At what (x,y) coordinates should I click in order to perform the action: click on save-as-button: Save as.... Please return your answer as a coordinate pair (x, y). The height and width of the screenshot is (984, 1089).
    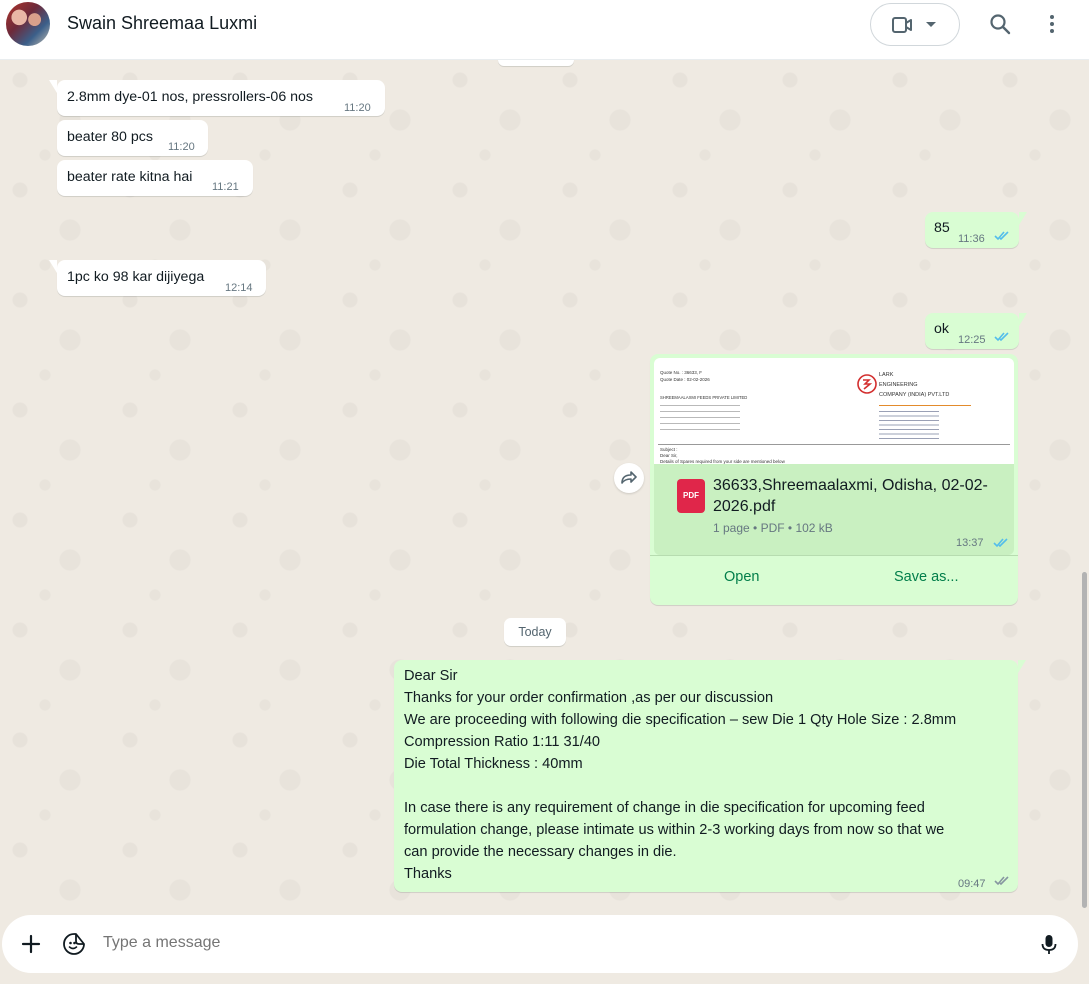
    Looking at the image, I should click on (926, 577).